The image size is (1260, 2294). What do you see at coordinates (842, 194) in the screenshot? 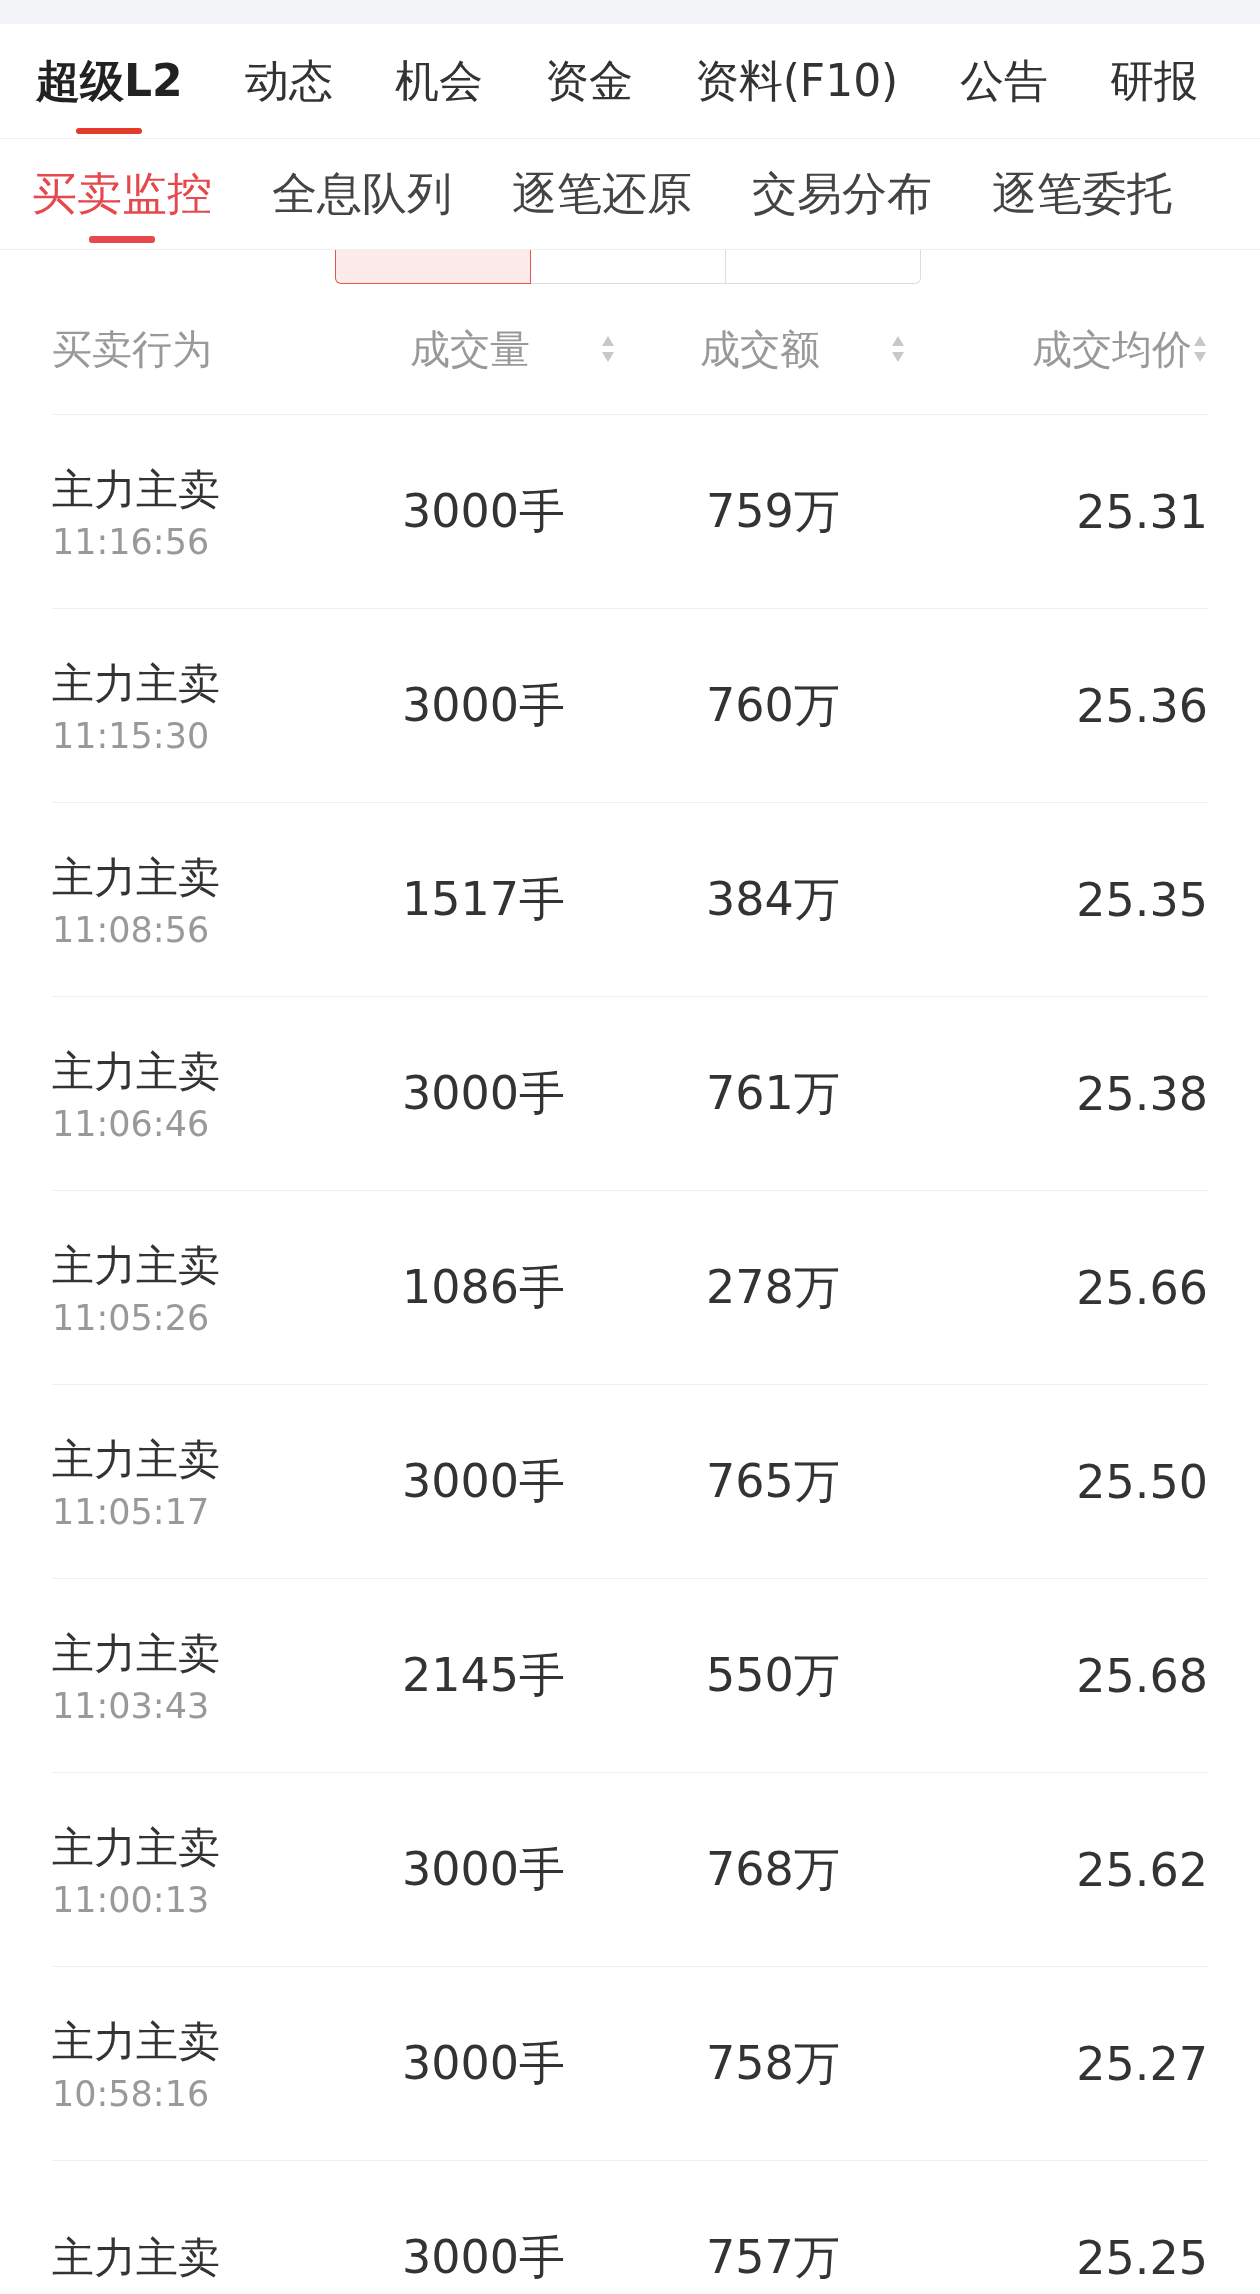
I see `tab: 交易分布` at bounding box center [842, 194].